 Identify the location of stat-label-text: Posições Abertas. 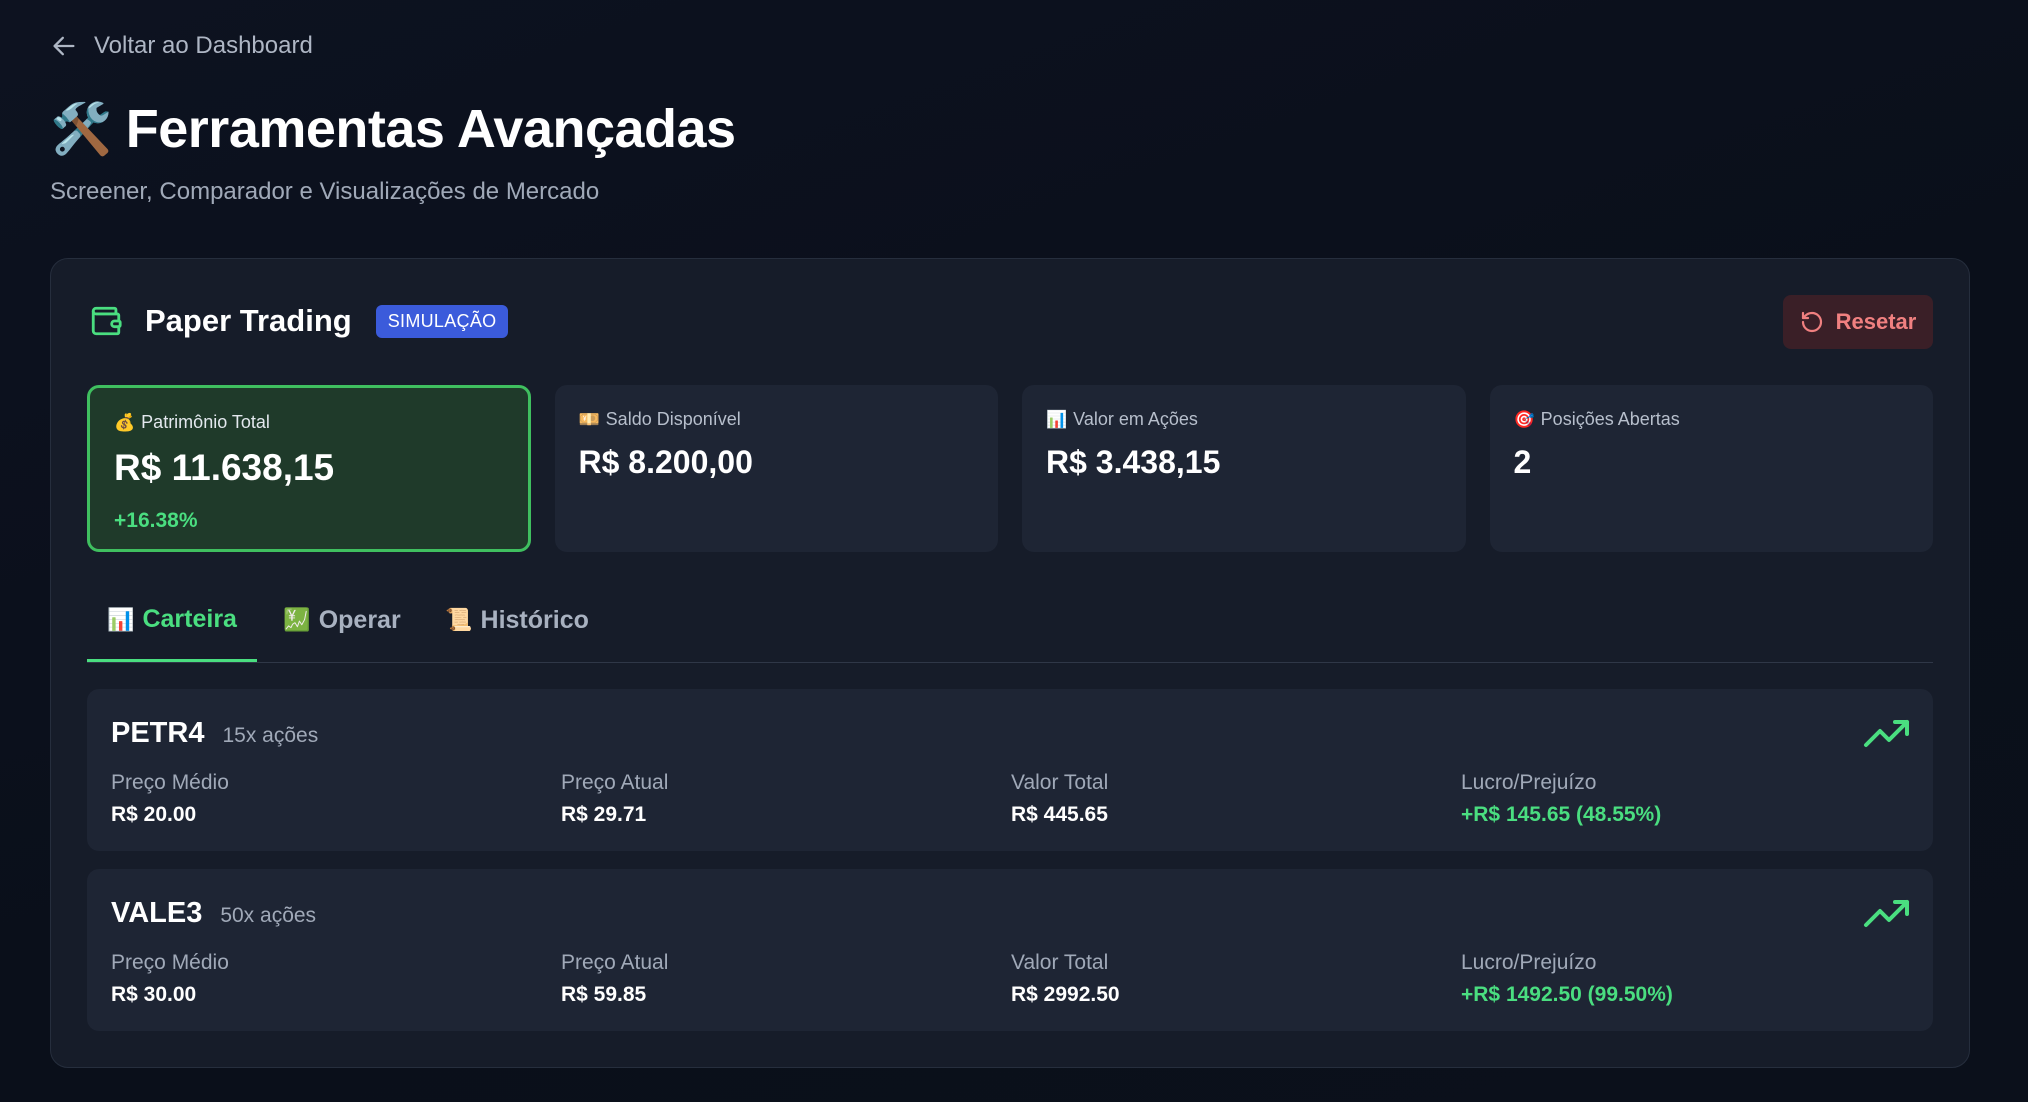
(1610, 419).